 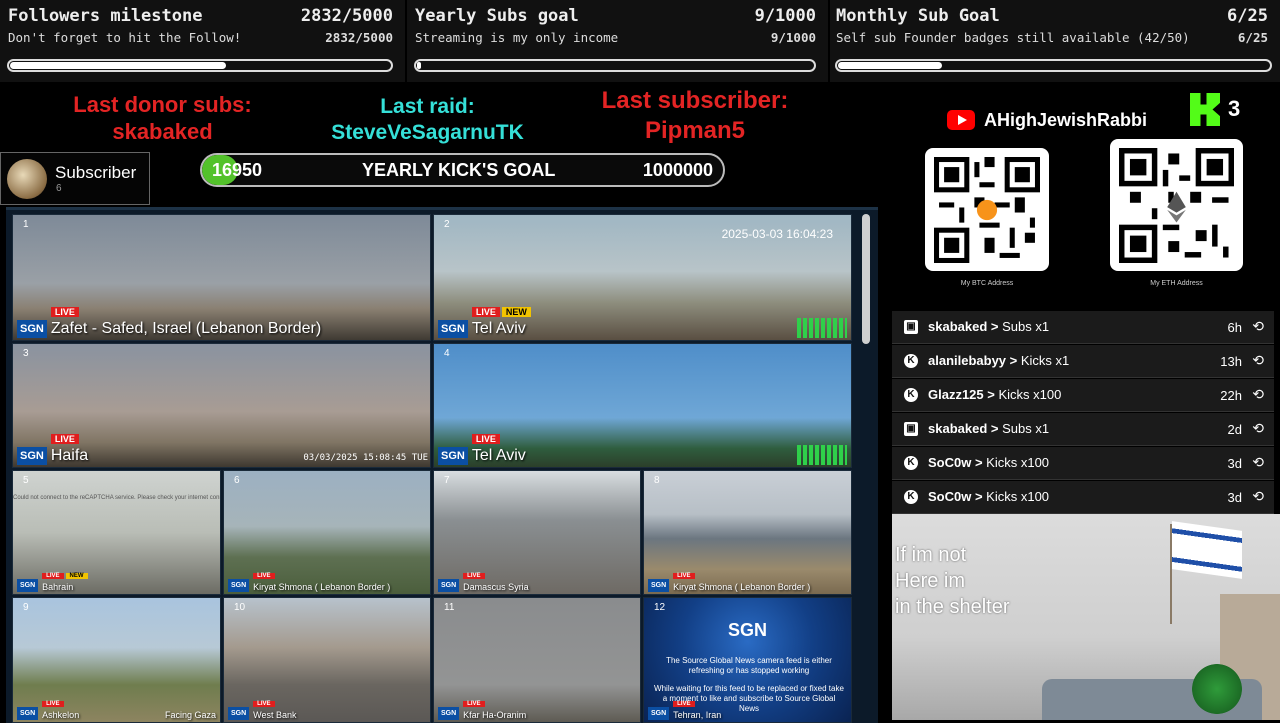 I want to click on last-raid-label: Last raid:, so click(x=427, y=106).